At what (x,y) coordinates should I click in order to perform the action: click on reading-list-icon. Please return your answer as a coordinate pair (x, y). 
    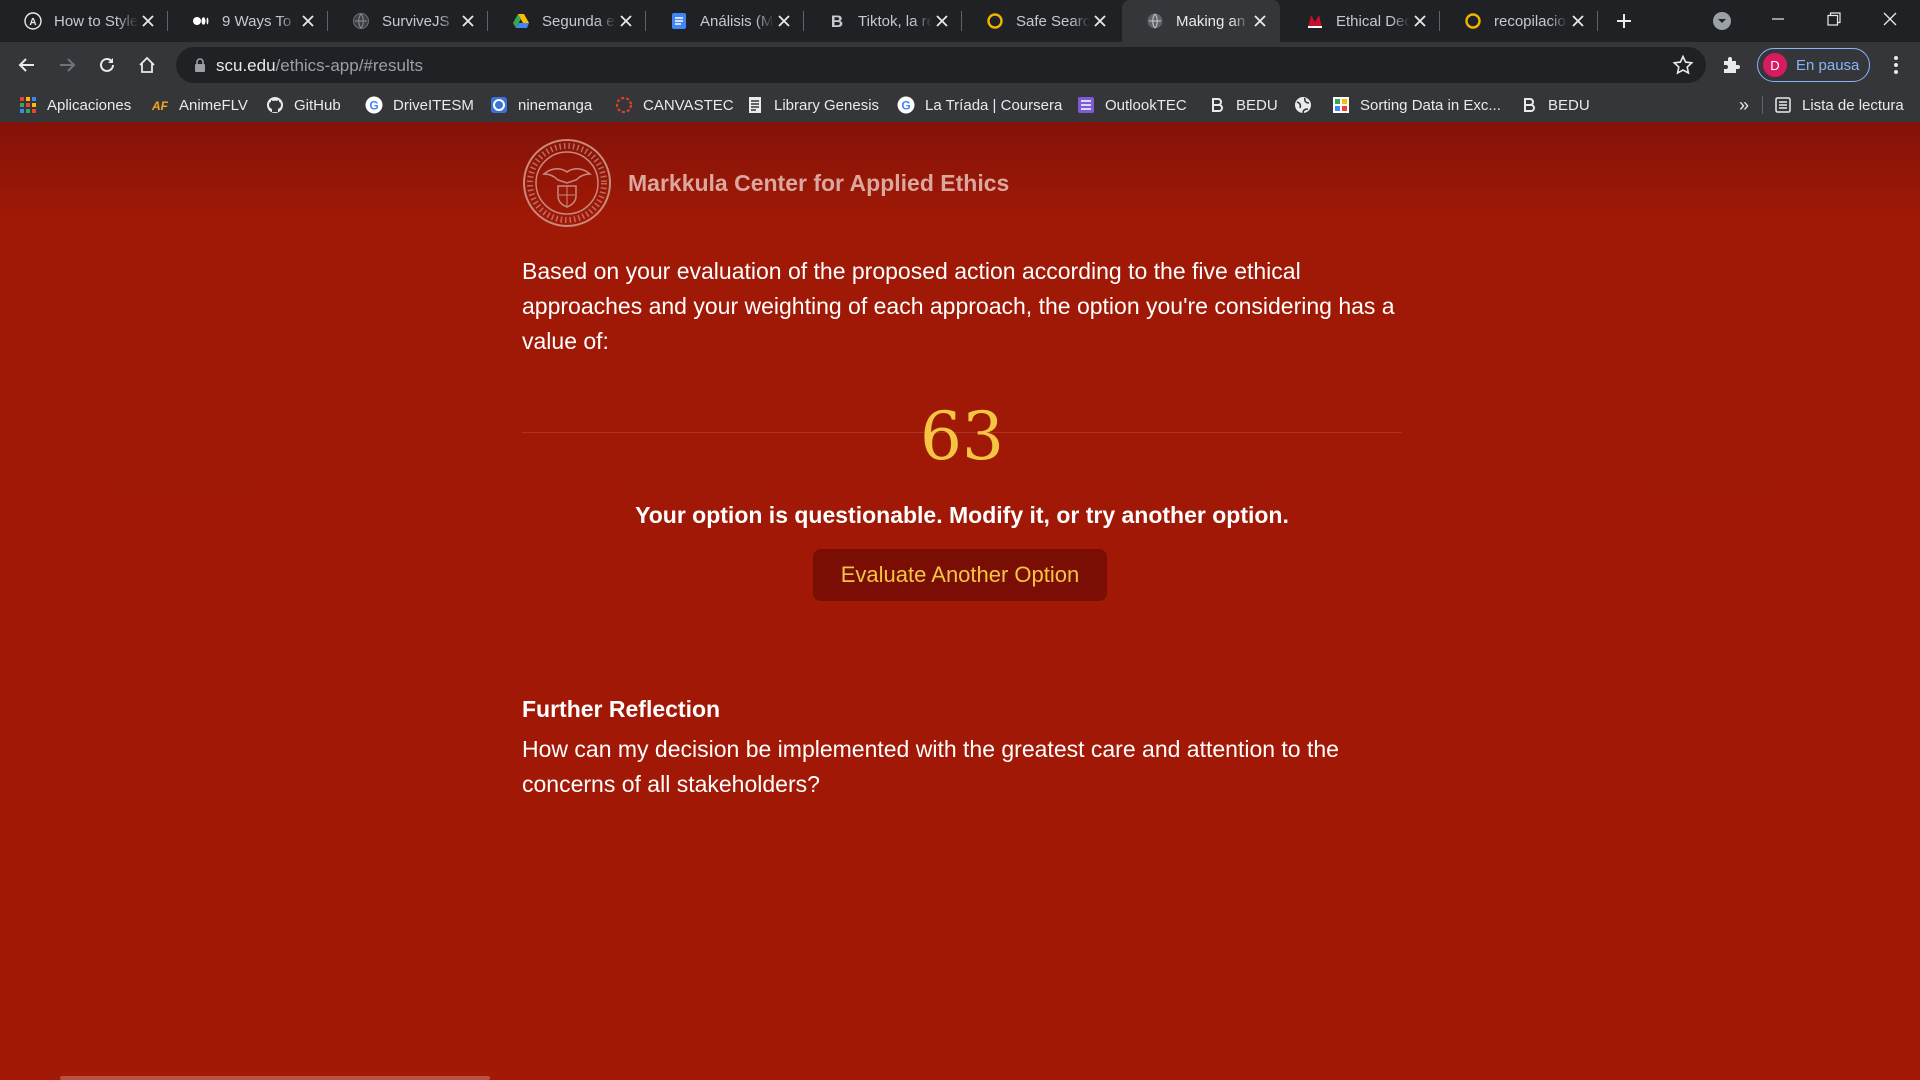
    Looking at the image, I should click on (1783, 105).